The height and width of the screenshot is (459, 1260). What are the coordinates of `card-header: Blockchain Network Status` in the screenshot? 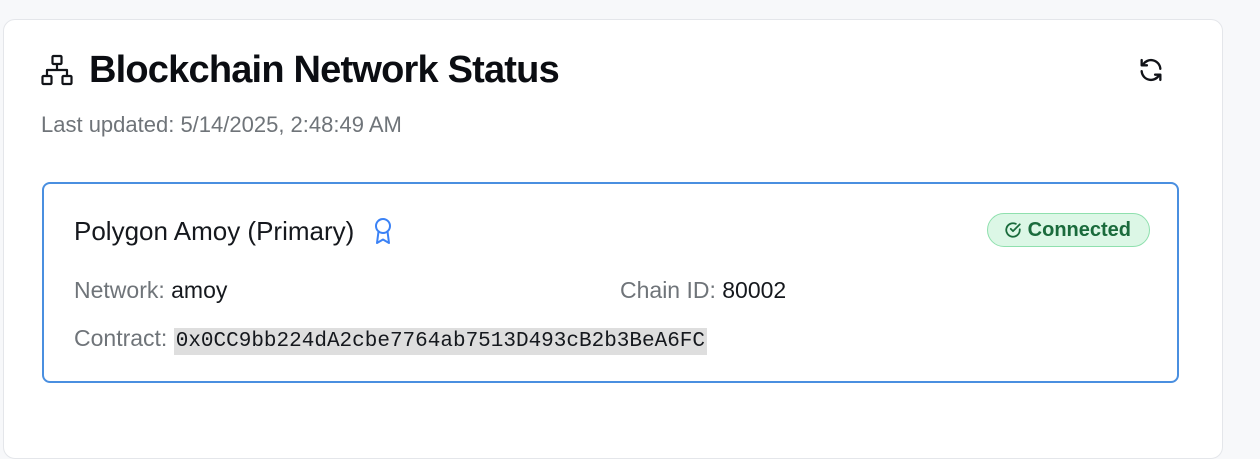 It's located at (300, 70).